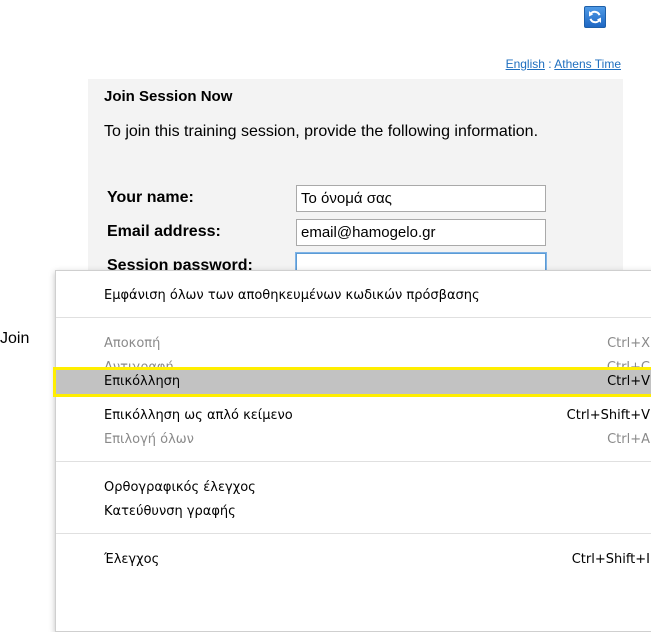 Image resolution: width=651 pixels, height=632 pixels. Describe the element at coordinates (353, 560) in the screenshot. I see `menu-inspect: Έλεγχος Ctrl+Shift+I` at that location.